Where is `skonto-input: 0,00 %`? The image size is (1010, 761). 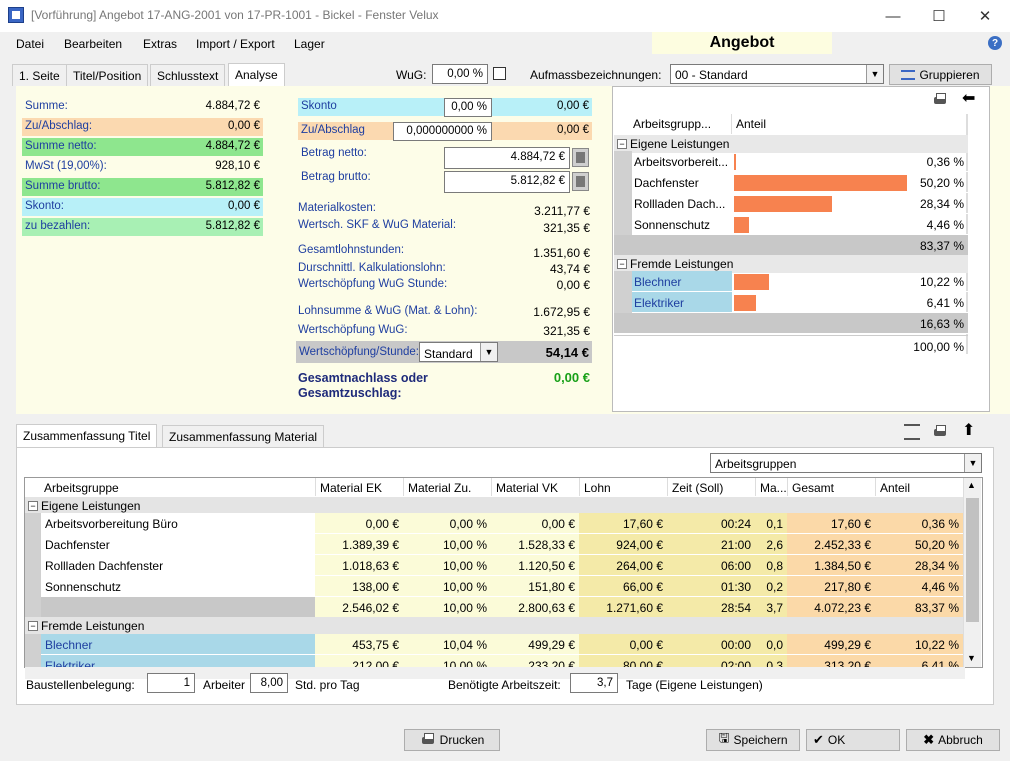 skonto-input: 0,00 % is located at coordinates (468, 107).